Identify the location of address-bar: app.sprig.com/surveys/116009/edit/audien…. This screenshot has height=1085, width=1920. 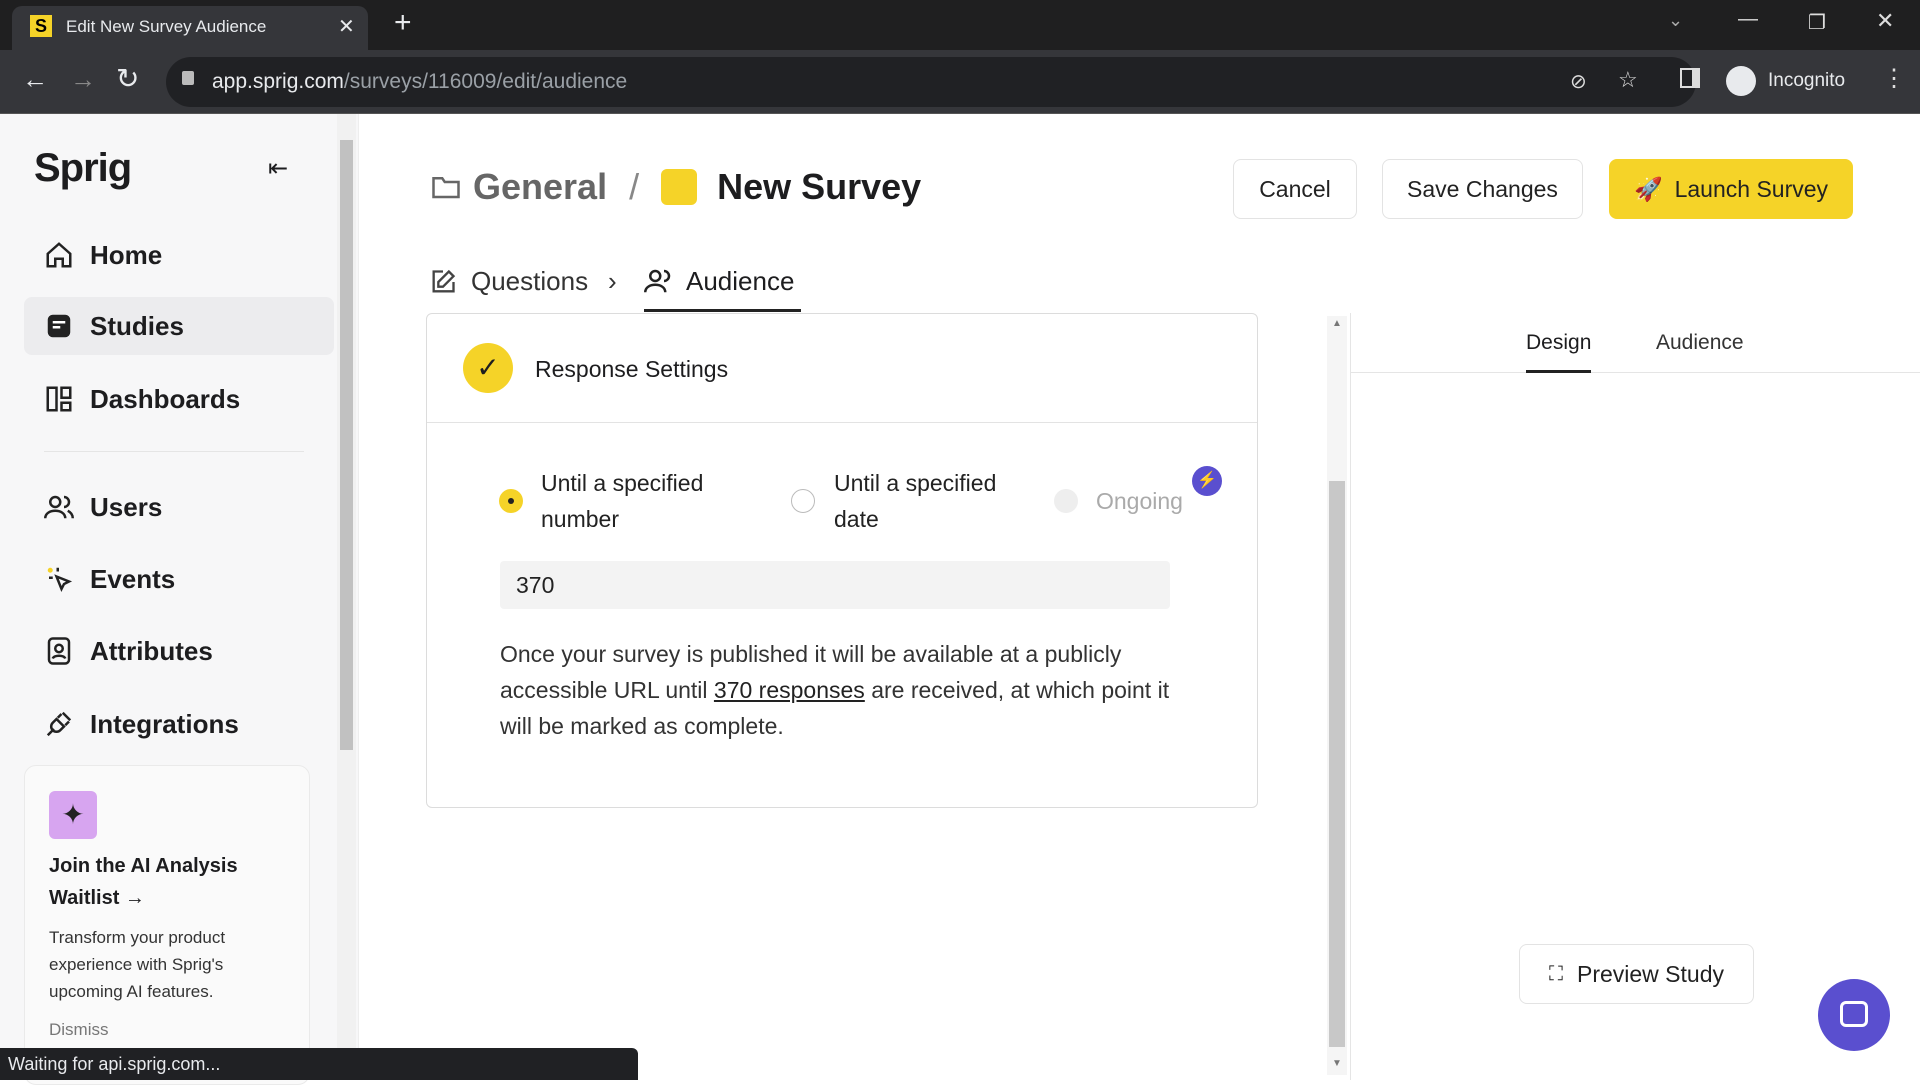
(931, 82).